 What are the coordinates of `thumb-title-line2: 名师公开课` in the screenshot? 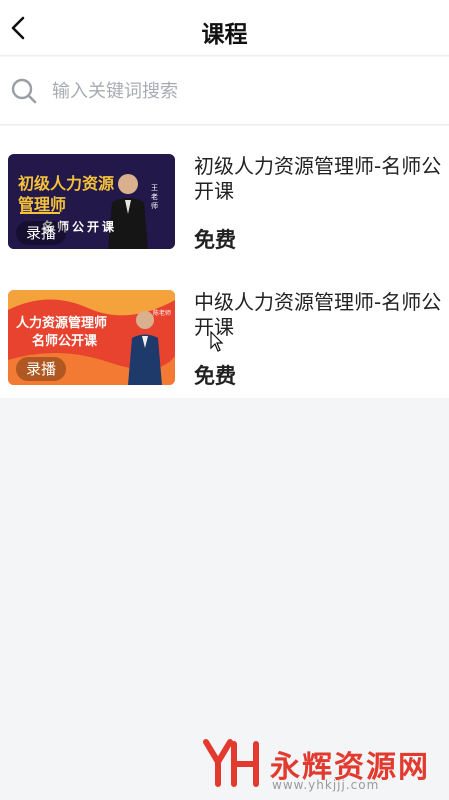 It's located at (65, 341).